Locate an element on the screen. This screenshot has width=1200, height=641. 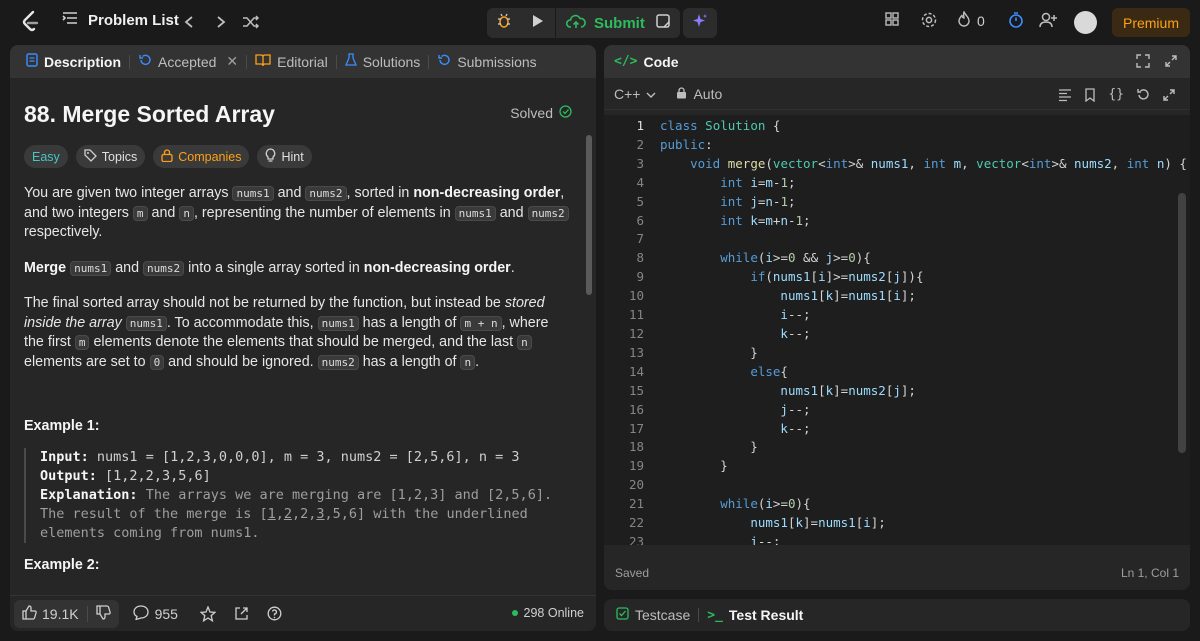
play-icon is located at coordinates (538, 23).